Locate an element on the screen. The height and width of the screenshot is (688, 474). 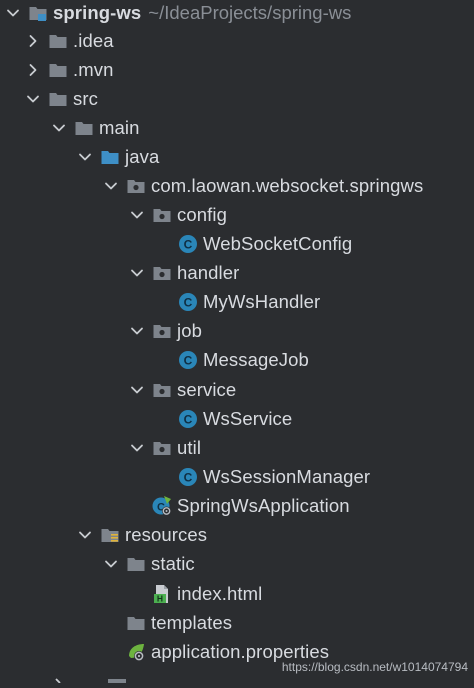
tree-node-label: templates is located at coordinates (192, 622).